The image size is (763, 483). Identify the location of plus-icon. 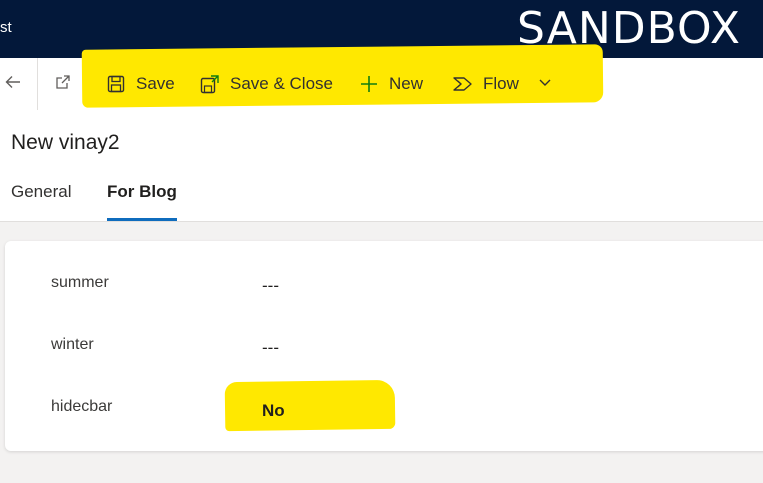
(369, 84).